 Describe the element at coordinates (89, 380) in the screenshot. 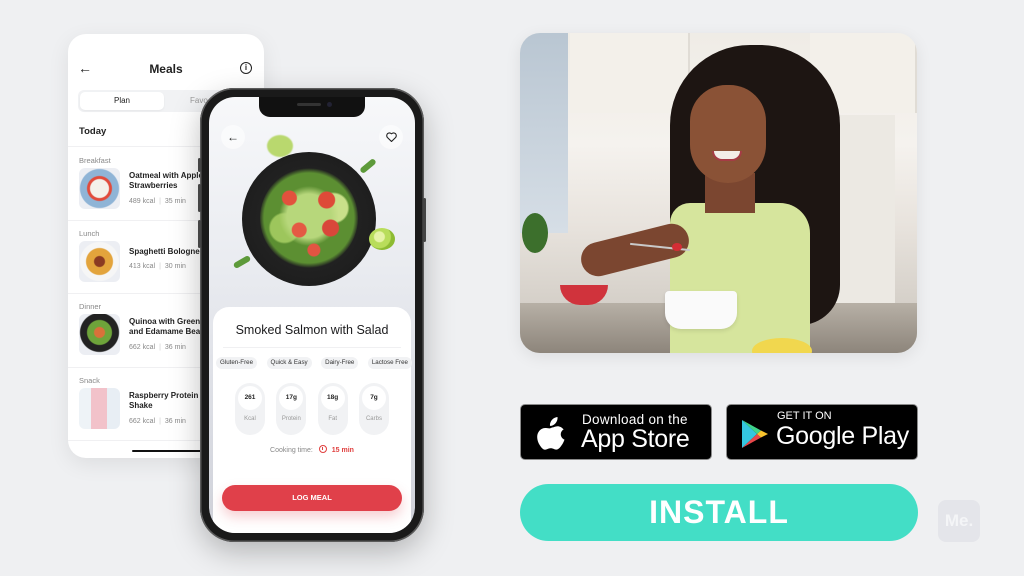

I see `meal-section-label: Snack` at that location.